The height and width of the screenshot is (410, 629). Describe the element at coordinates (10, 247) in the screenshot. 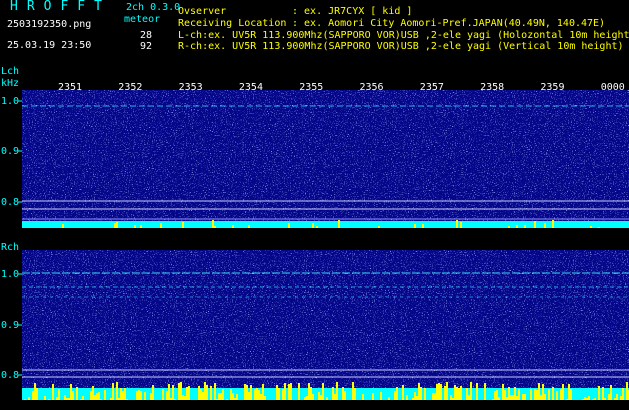

I see `rch-channel-label: Rch` at that location.